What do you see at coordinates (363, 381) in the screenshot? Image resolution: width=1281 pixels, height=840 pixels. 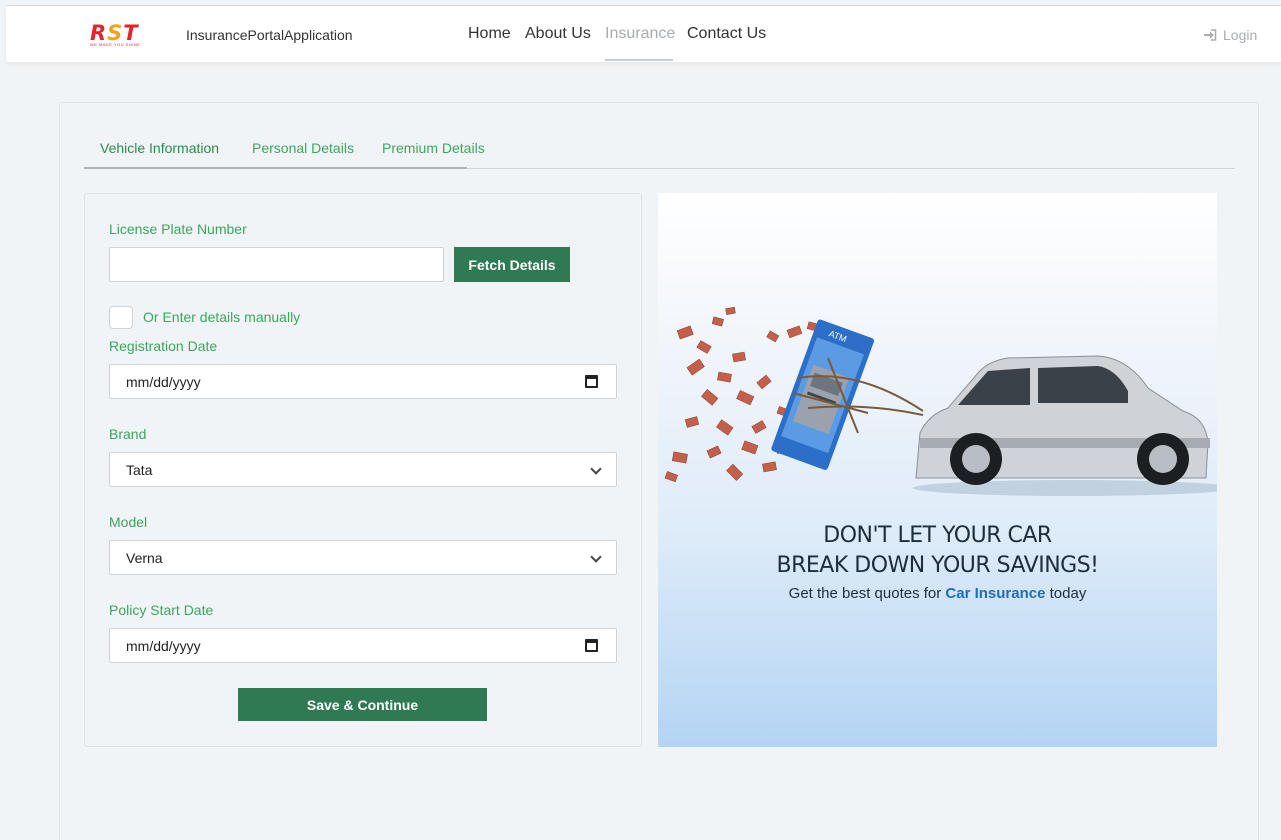 I see `registration-date-input: mm/dd/yyyy` at bounding box center [363, 381].